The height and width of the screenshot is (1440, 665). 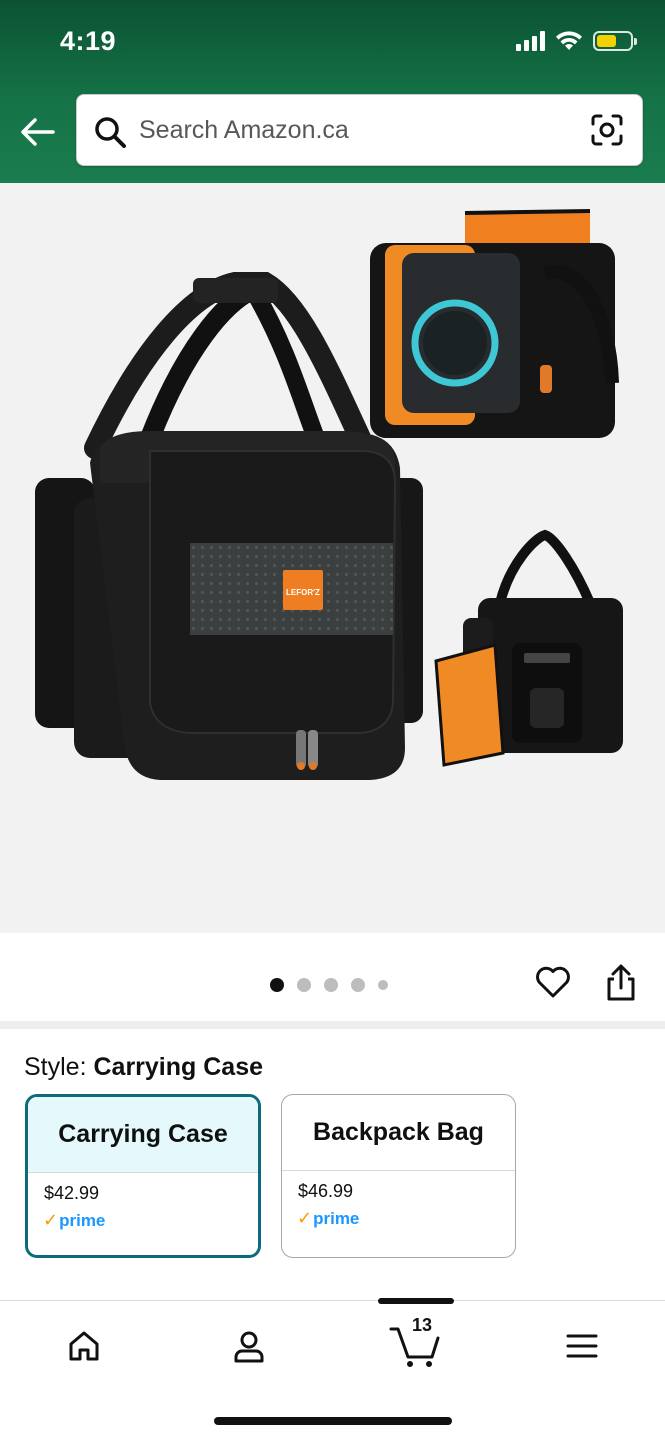 I want to click on style-option-name: Carrying Case, so click(x=143, y=1135).